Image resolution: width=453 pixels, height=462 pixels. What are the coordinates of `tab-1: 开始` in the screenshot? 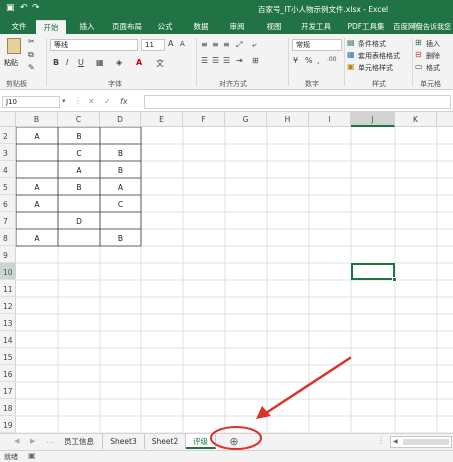 It's located at (51, 27).